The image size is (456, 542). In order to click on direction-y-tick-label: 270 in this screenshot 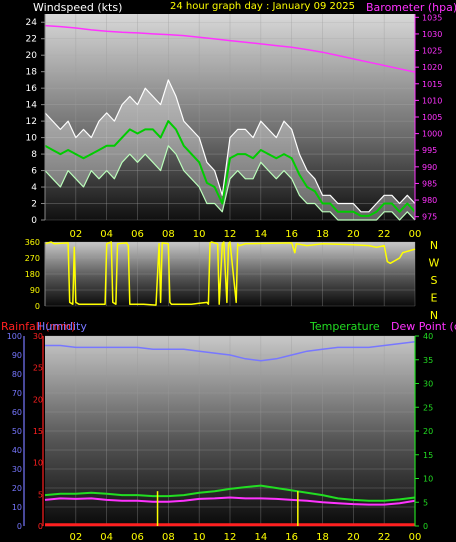, I will do `click(32, 258)`.